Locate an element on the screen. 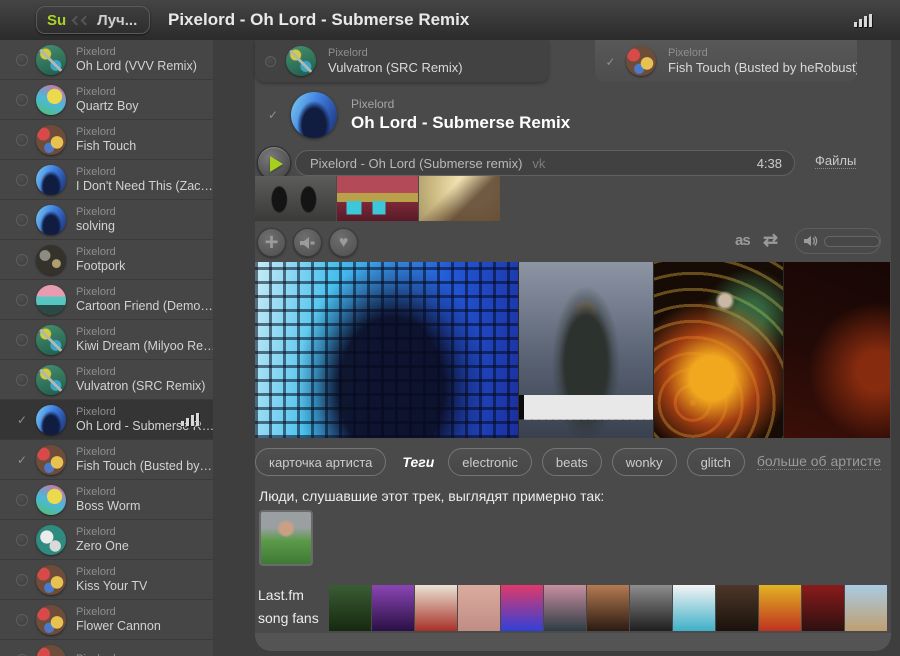 This screenshot has height=656, width=900. love-button: ♥ is located at coordinates (343, 242).